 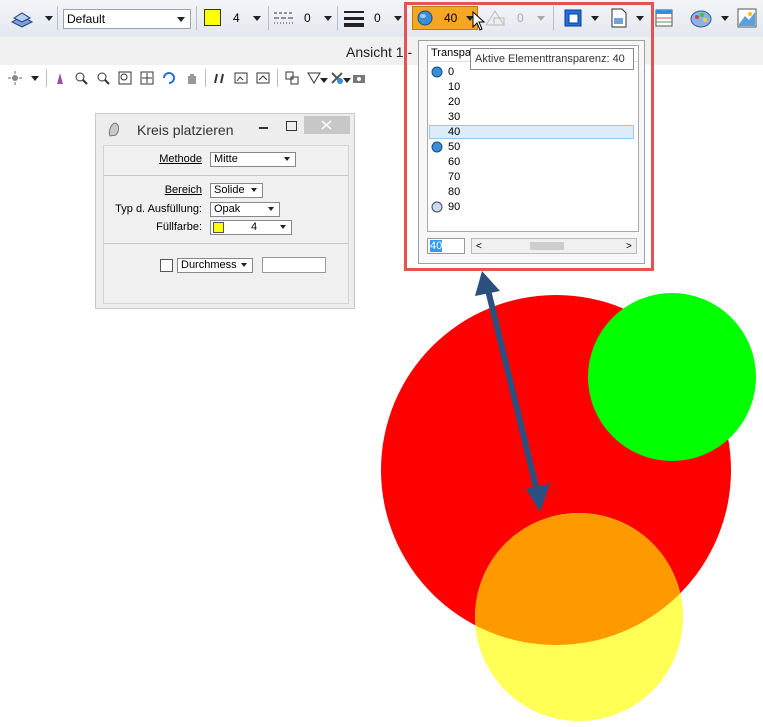 What do you see at coordinates (529, 136) in the screenshot?
I see `highlight-frame` at bounding box center [529, 136].